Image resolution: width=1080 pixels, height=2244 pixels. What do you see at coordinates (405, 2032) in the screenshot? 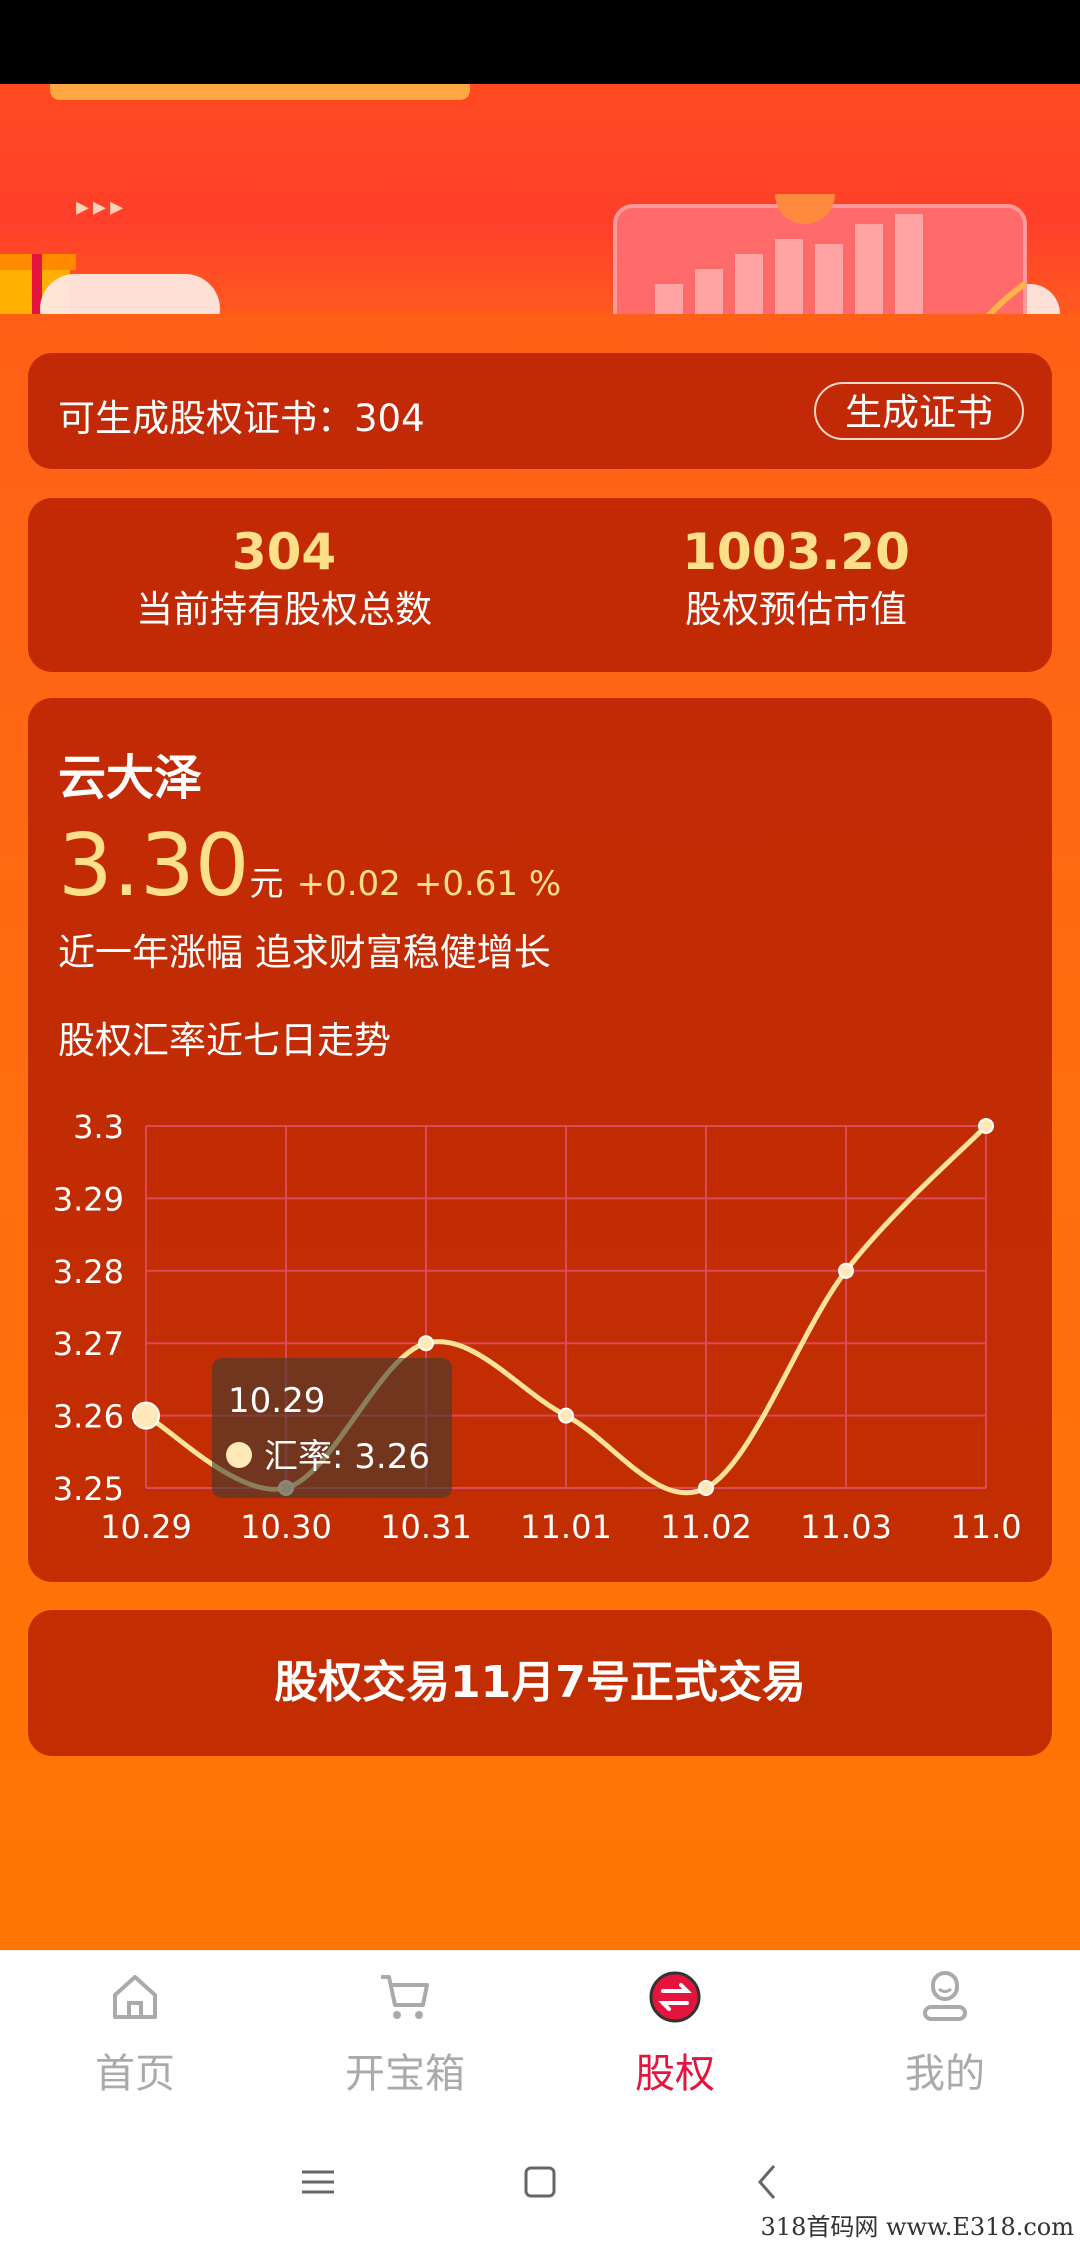
I see `nav-item-treasure: 开宝箱` at bounding box center [405, 2032].